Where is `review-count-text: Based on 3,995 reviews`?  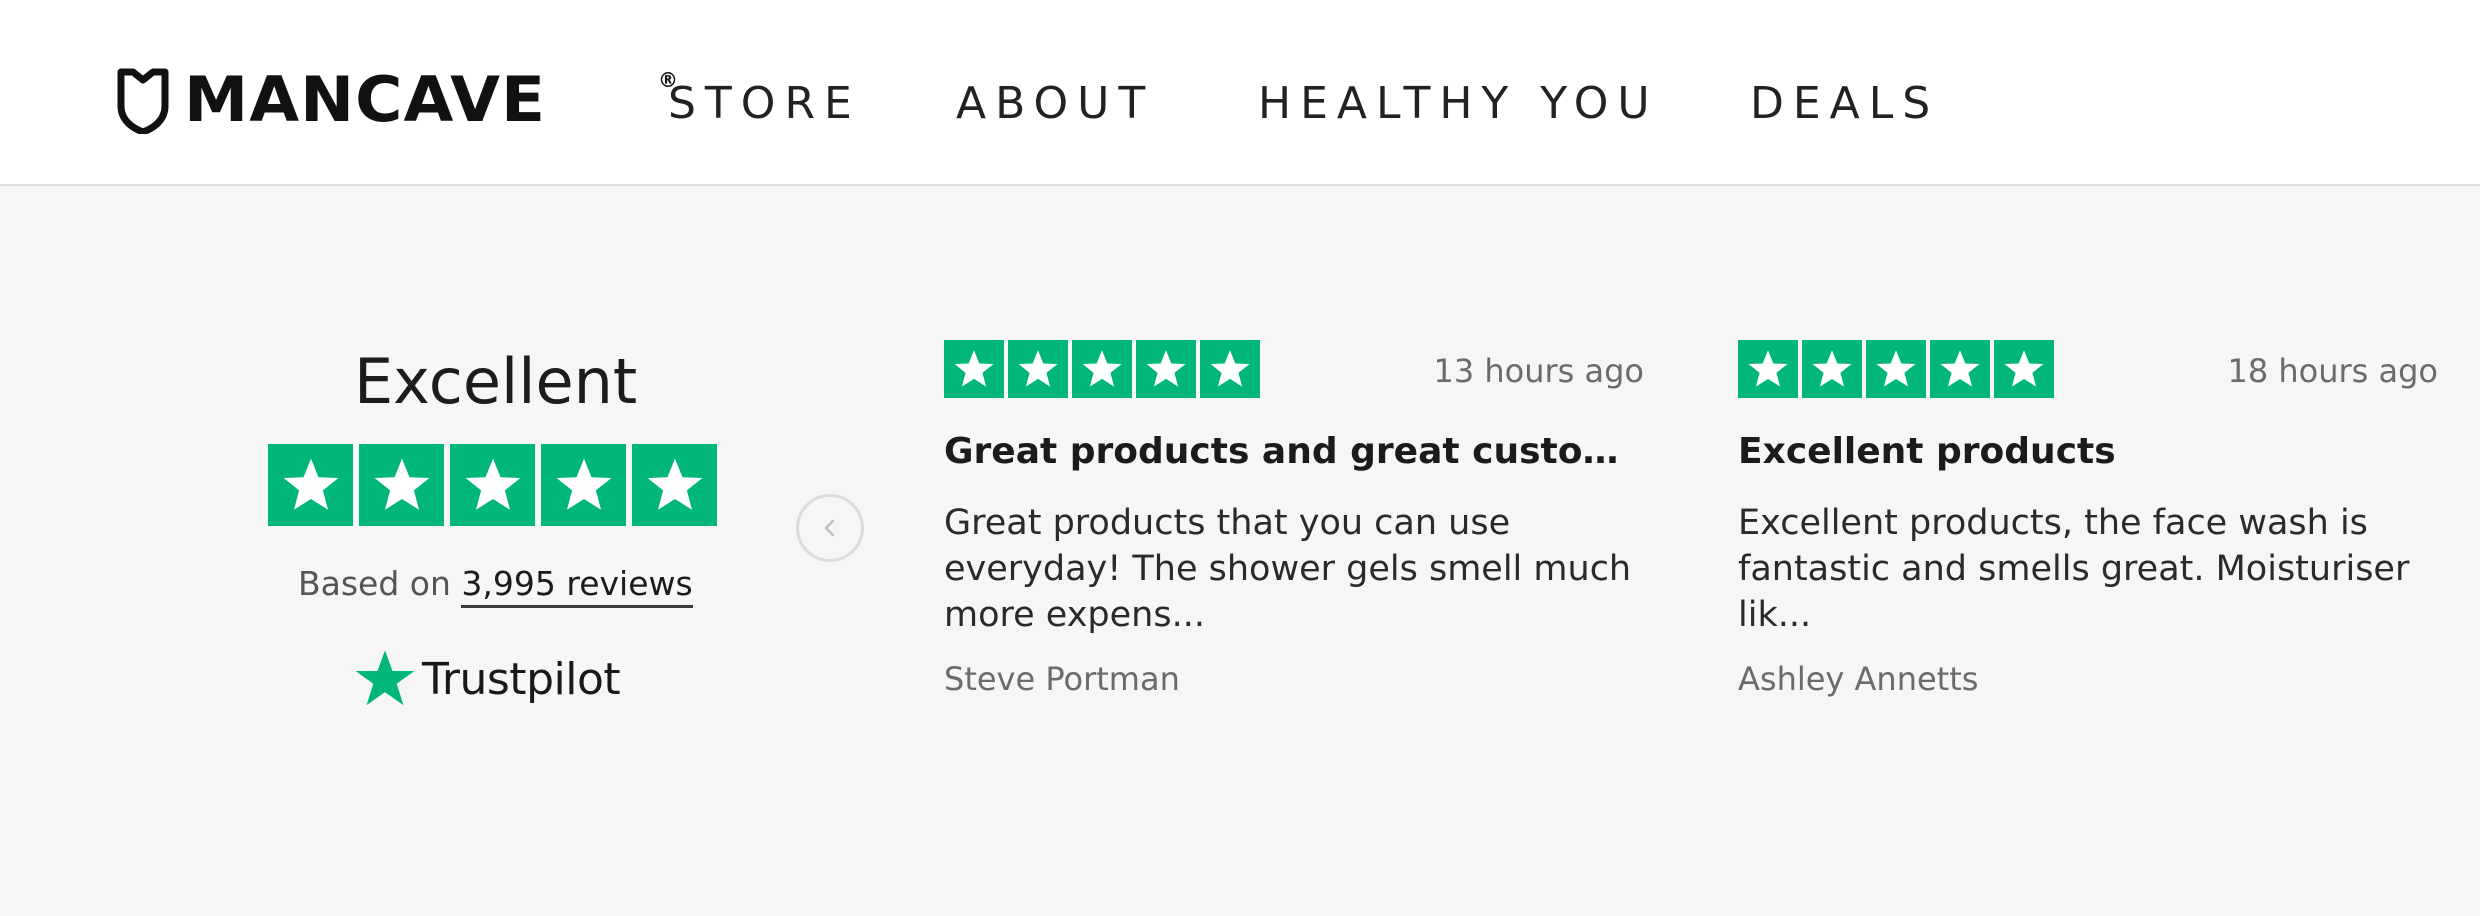 review-count-text: Based on 3,995 reviews is located at coordinates (495, 585).